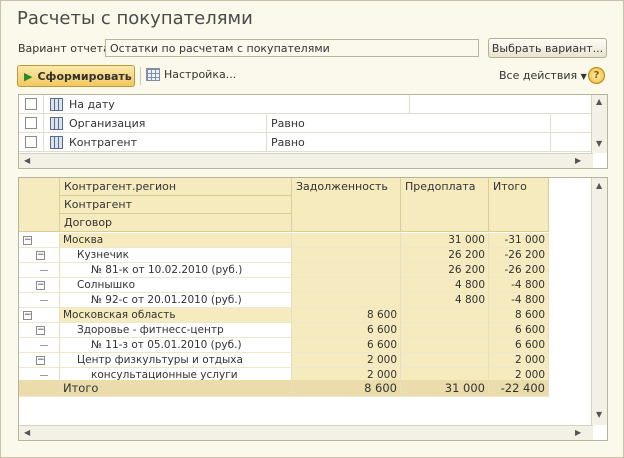 The image size is (624, 458). Describe the element at coordinates (445, 240) in the screenshot. I see `row-prepay: 31 000` at that location.